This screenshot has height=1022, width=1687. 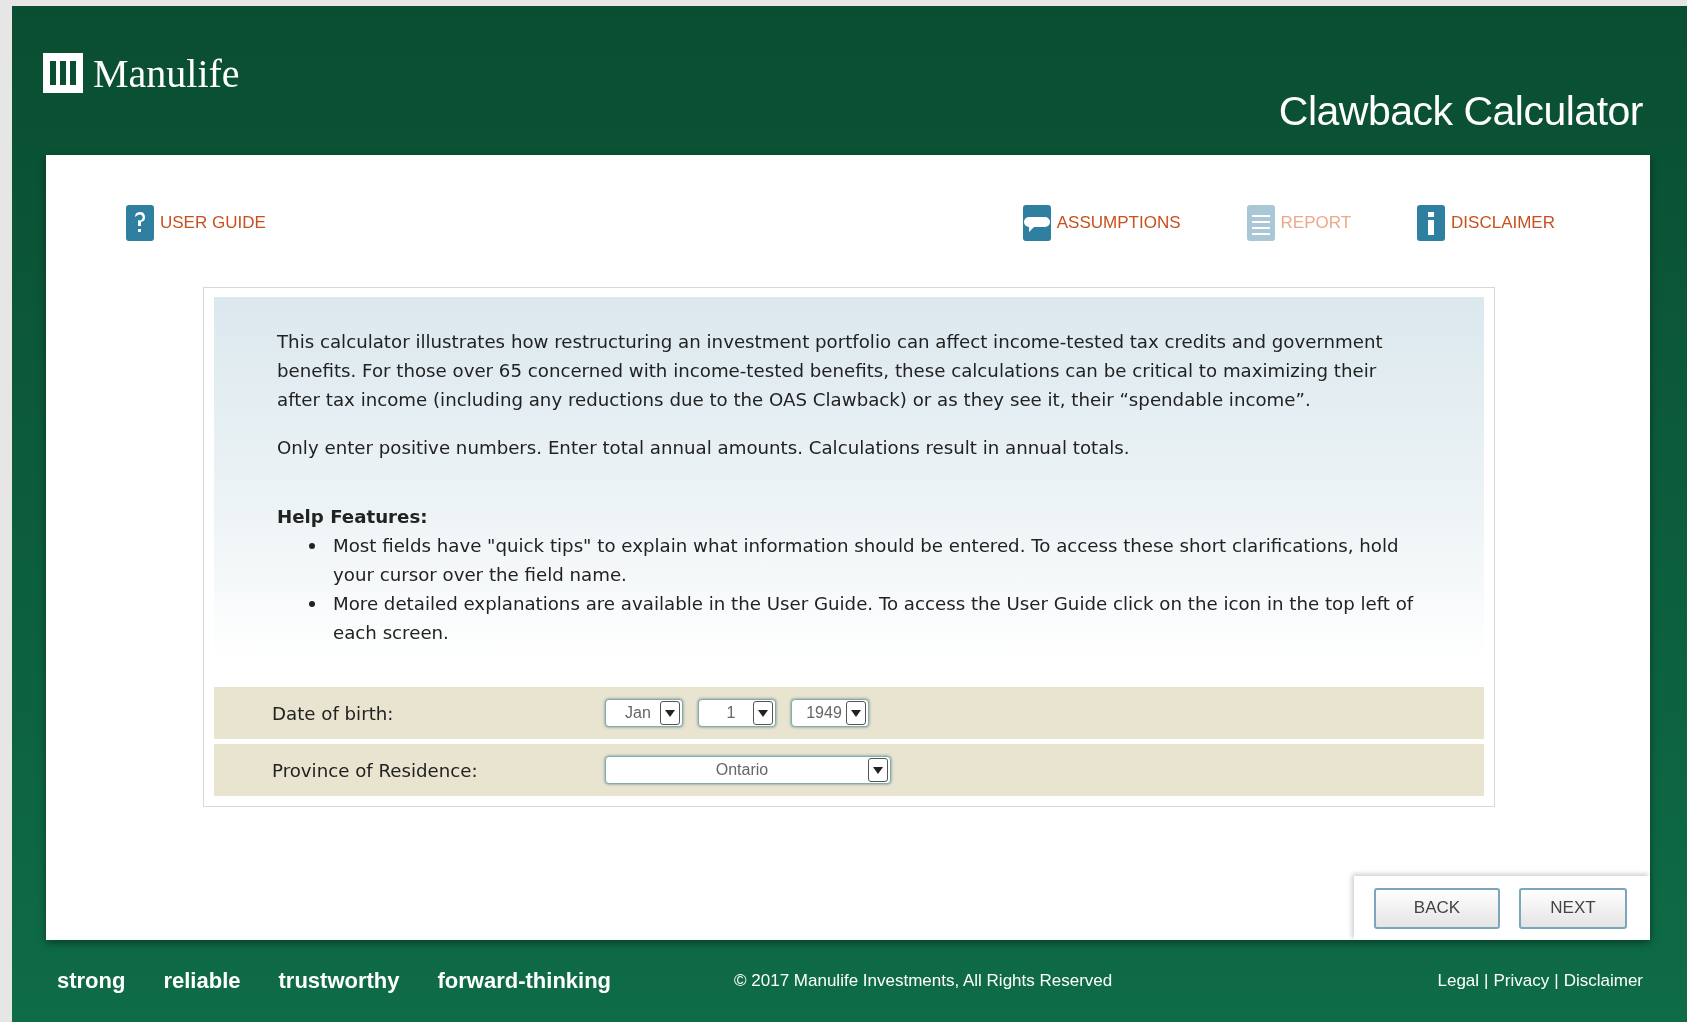 What do you see at coordinates (1521, 981) in the screenshot?
I see `footer-link: Privacy` at bounding box center [1521, 981].